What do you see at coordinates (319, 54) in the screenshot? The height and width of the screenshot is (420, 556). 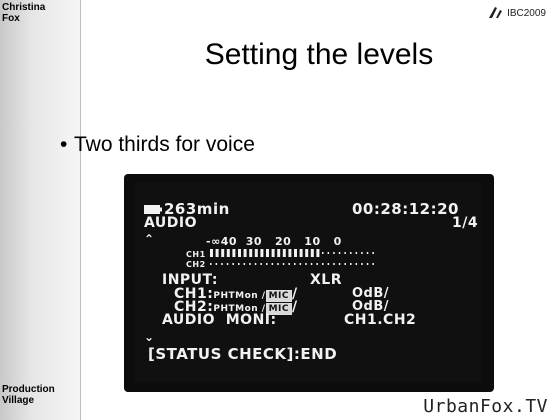 I see `slide-title: Setting the levels` at bounding box center [319, 54].